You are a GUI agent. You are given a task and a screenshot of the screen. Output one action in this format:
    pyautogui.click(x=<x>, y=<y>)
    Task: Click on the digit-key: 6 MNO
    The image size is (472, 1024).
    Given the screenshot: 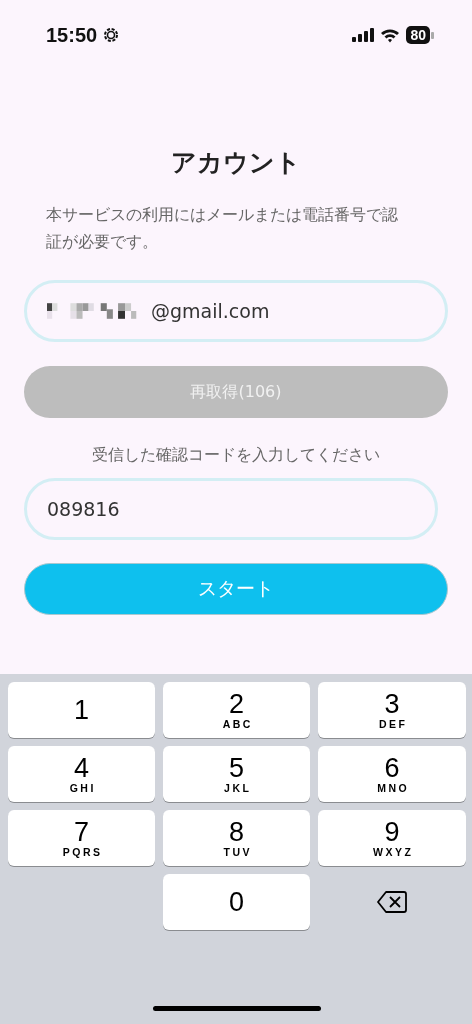 What is the action you would take?
    pyautogui.click(x=392, y=774)
    